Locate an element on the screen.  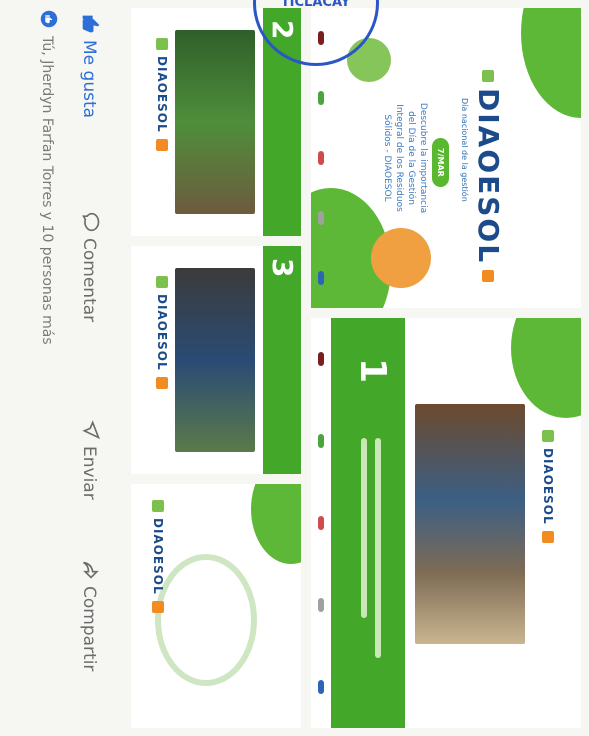
date-badge-text: 7/MAR is located at coordinates (440, 162).